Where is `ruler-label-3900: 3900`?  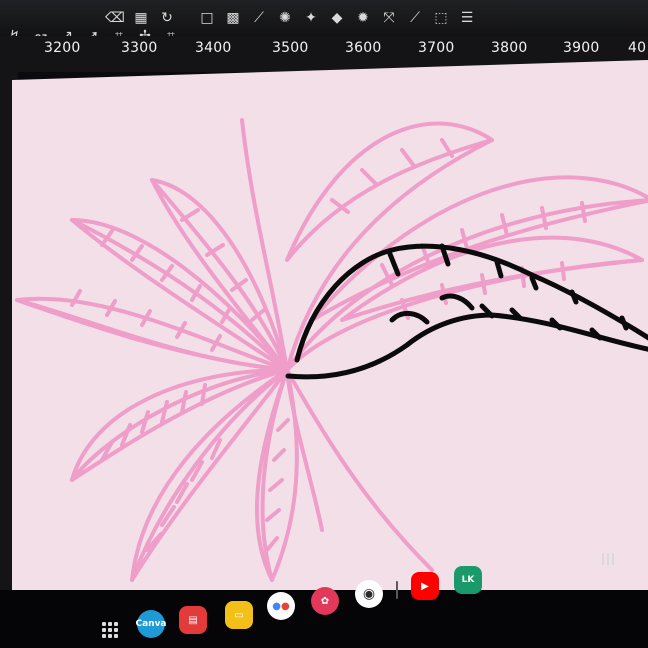
ruler-label-3900: 3900 is located at coordinates (581, 48).